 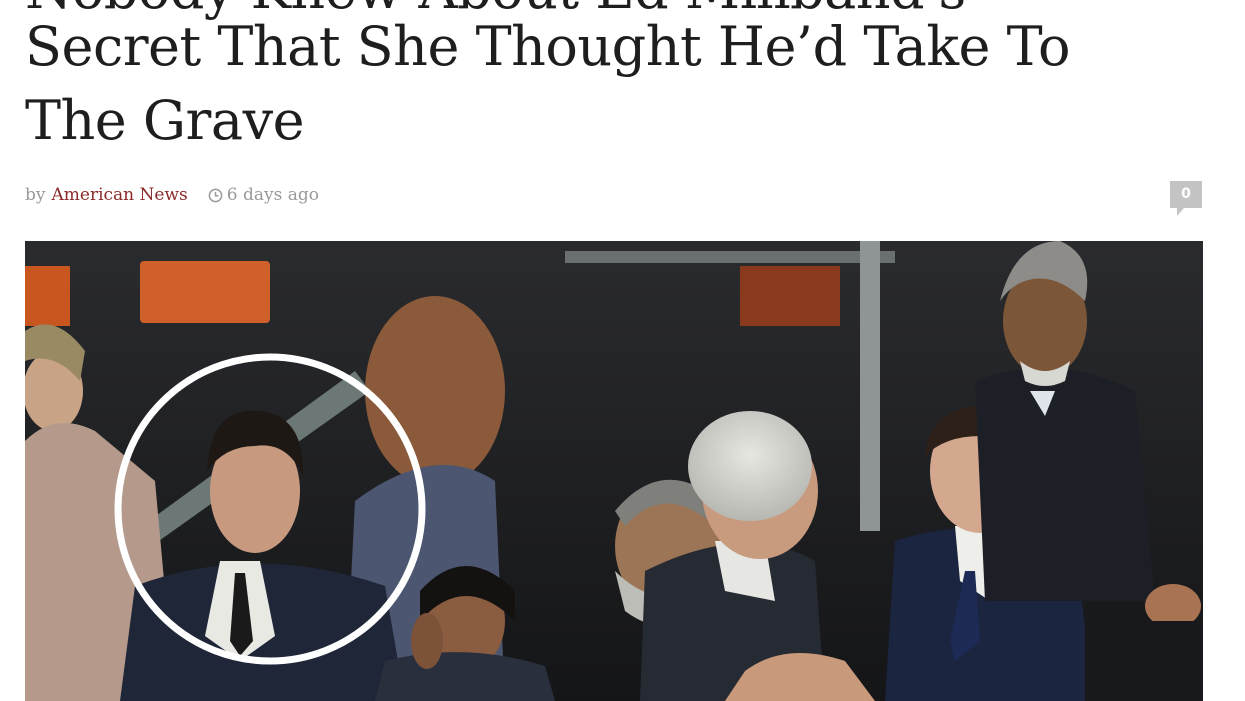 What do you see at coordinates (165, 120) in the screenshot?
I see `article-title-line-2: The Grave` at bounding box center [165, 120].